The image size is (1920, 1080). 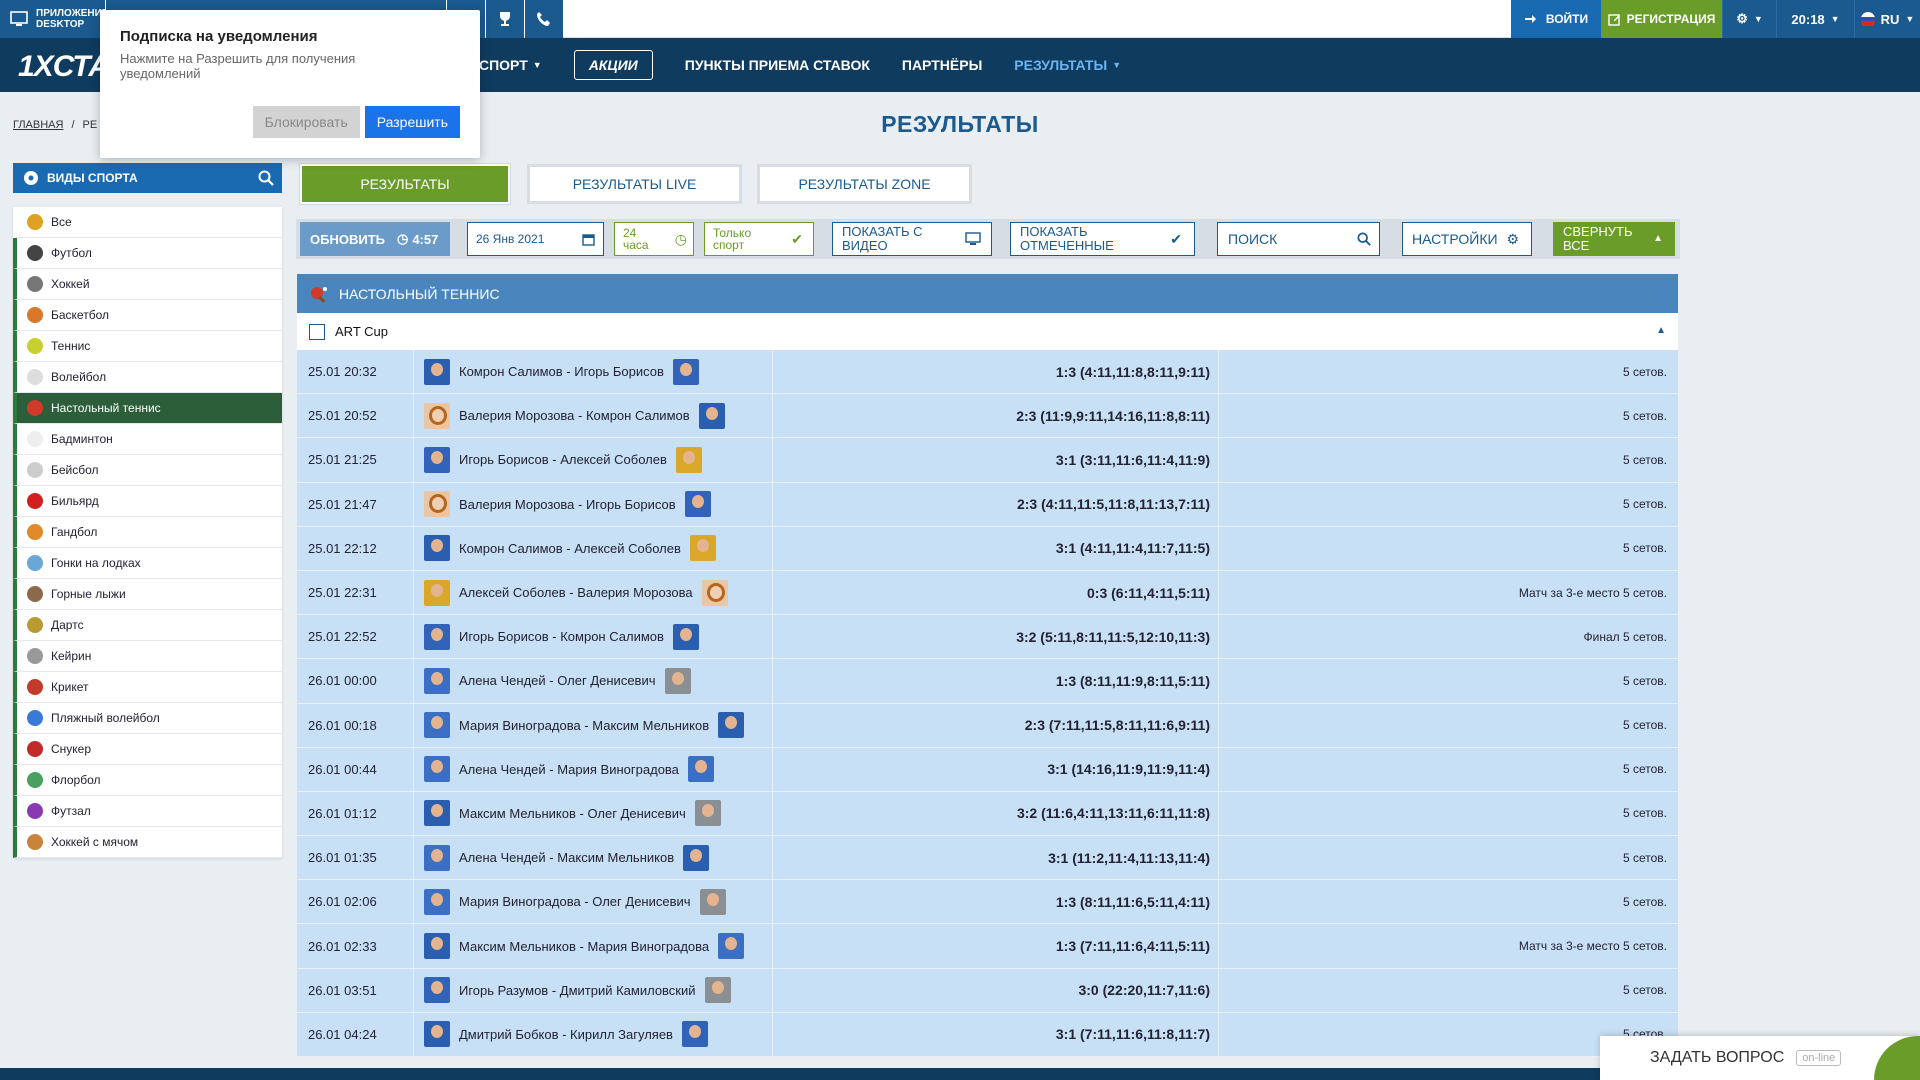 What do you see at coordinates (147, 501) in the screenshot?
I see `sidebar-item: Бильярд` at bounding box center [147, 501].